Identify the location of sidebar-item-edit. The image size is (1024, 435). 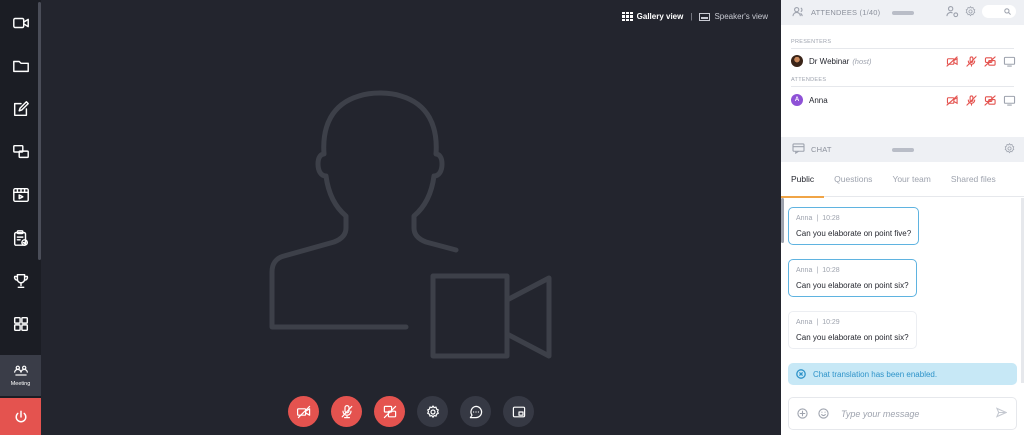
(20, 108).